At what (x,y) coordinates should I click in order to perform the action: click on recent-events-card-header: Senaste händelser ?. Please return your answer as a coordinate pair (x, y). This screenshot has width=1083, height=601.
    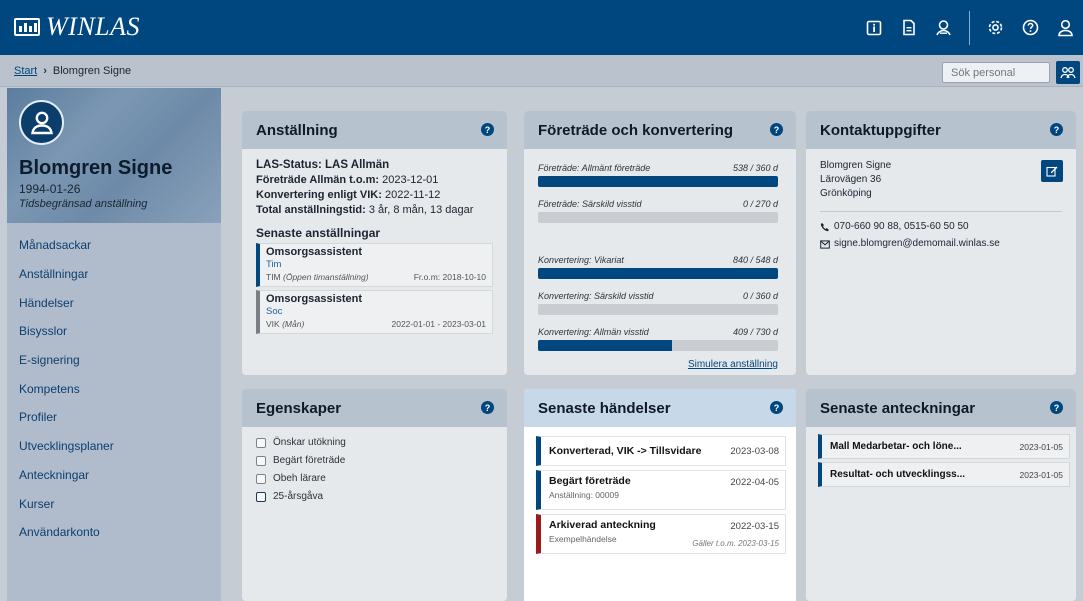
    Looking at the image, I should click on (660, 408).